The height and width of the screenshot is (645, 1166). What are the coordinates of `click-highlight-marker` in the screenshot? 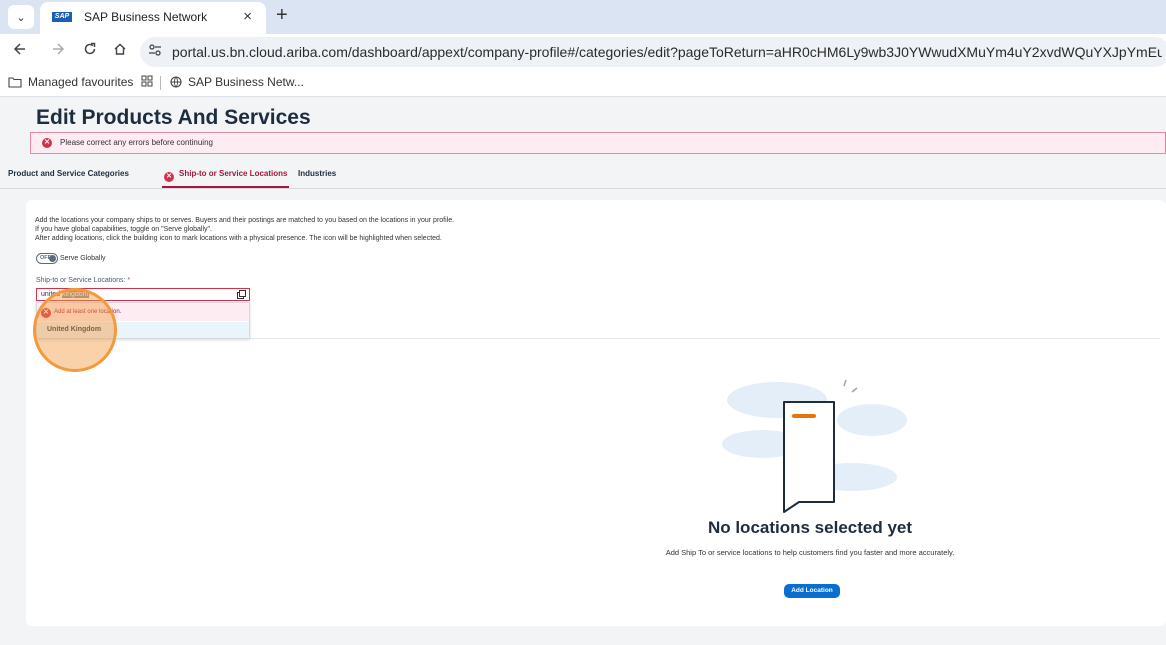 It's located at (75, 330).